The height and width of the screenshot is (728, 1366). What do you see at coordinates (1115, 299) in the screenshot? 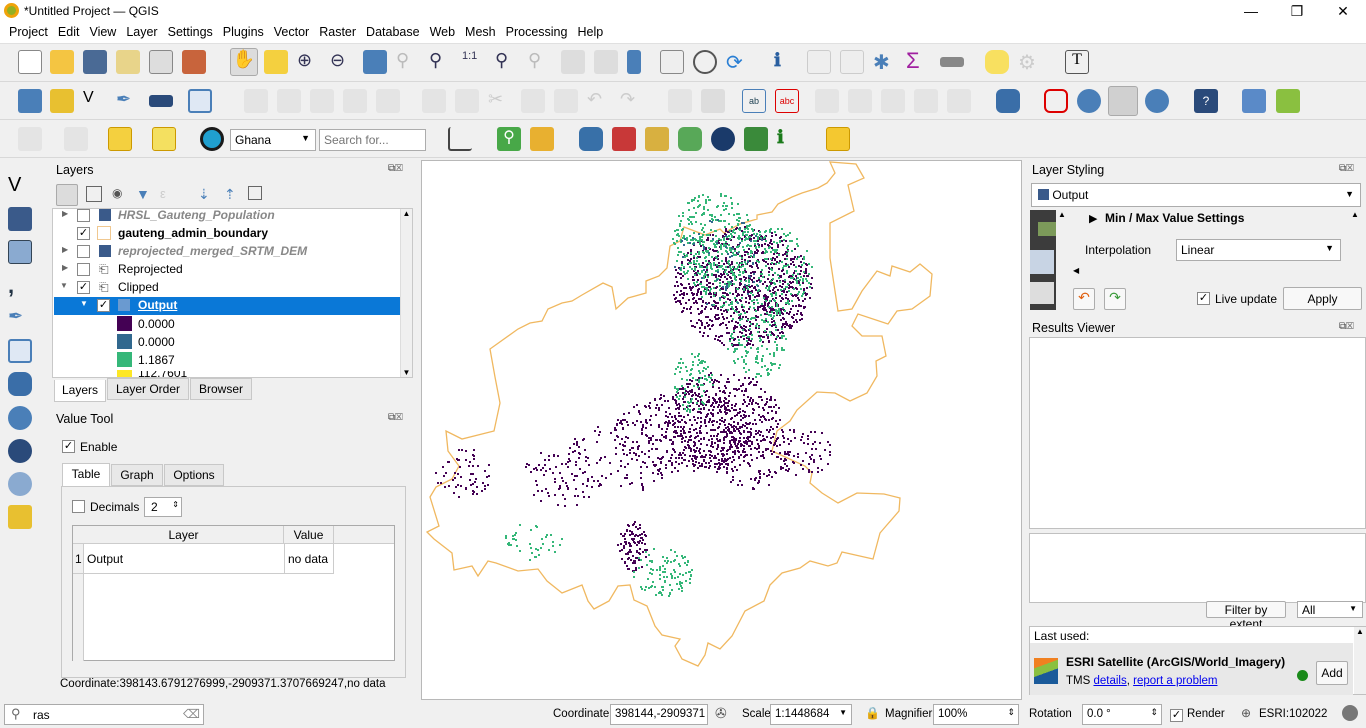
I see `redo-style-button: ↷` at bounding box center [1115, 299].